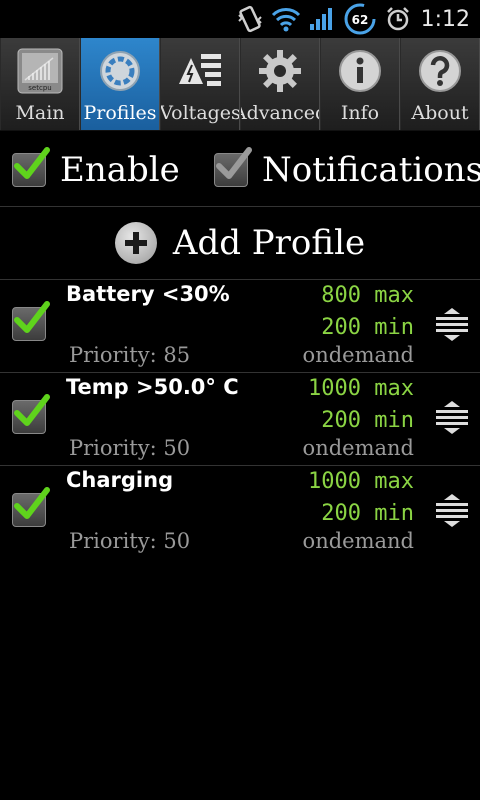 This screenshot has width=480, height=800. I want to click on profile-priority: Priority: 85, so click(130, 355).